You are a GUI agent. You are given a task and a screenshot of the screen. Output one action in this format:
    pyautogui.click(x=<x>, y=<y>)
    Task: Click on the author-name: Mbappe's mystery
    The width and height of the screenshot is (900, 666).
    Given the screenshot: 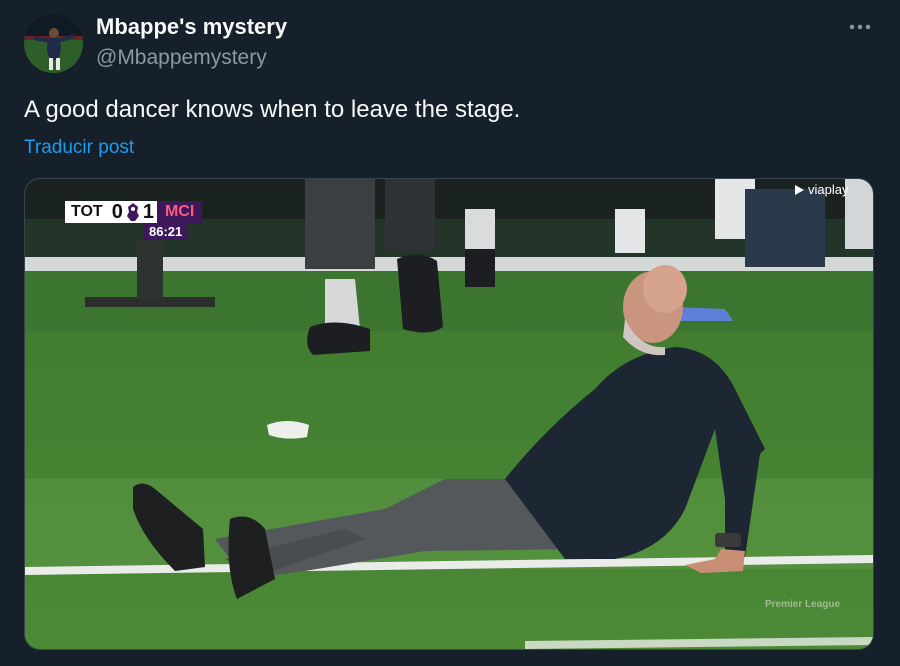 What is the action you would take?
    pyautogui.click(x=191, y=27)
    